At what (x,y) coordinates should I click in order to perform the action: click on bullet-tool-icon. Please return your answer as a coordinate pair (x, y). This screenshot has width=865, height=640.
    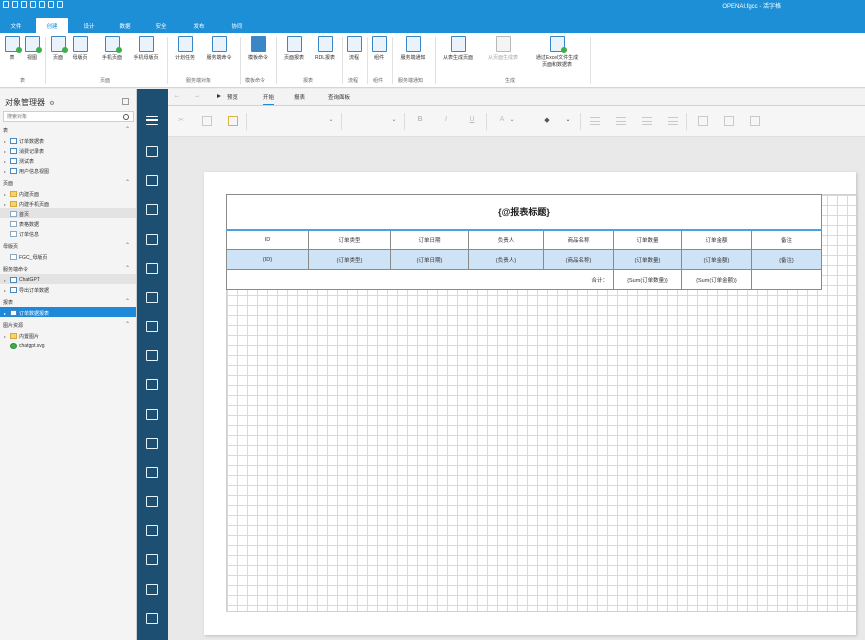
    Looking at the image, I should click on (152, 501).